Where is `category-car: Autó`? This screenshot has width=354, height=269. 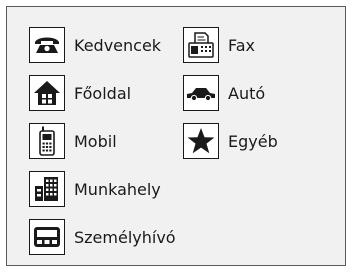 category-car: Autó is located at coordinates (224, 93).